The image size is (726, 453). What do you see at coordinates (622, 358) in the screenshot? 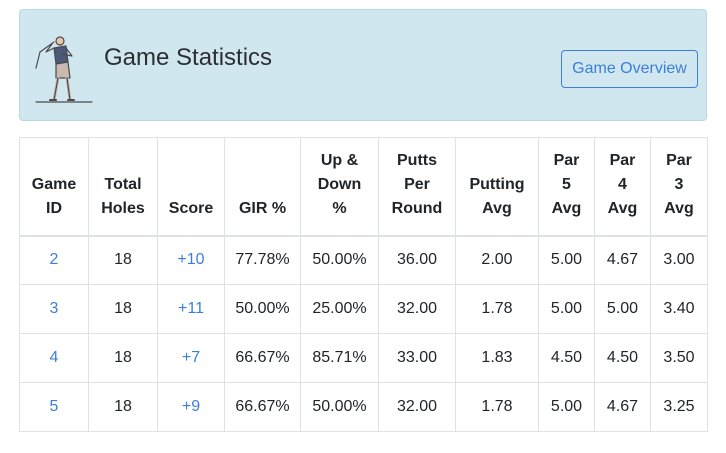
I see `cell-par-4-avg: 4.50` at bounding box center [622, 358].